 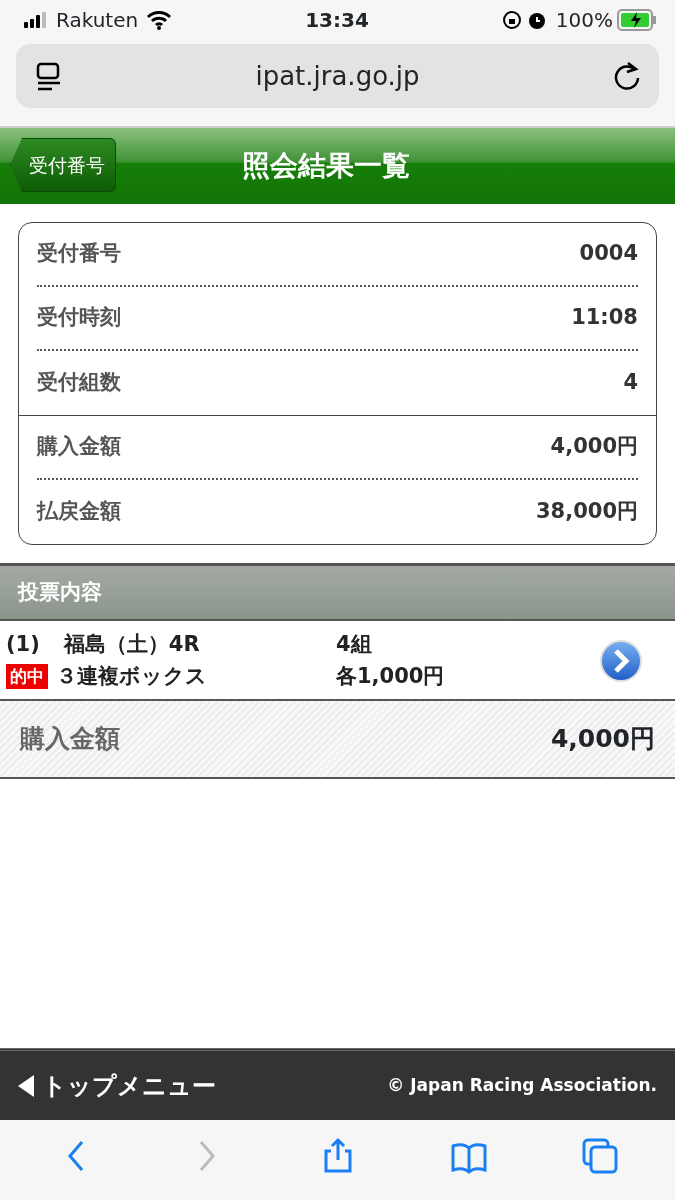 What do you see at coordinates (23, 644) in the screenshot?
I see `bet-index: (1)` at bounding box center [23, 644].